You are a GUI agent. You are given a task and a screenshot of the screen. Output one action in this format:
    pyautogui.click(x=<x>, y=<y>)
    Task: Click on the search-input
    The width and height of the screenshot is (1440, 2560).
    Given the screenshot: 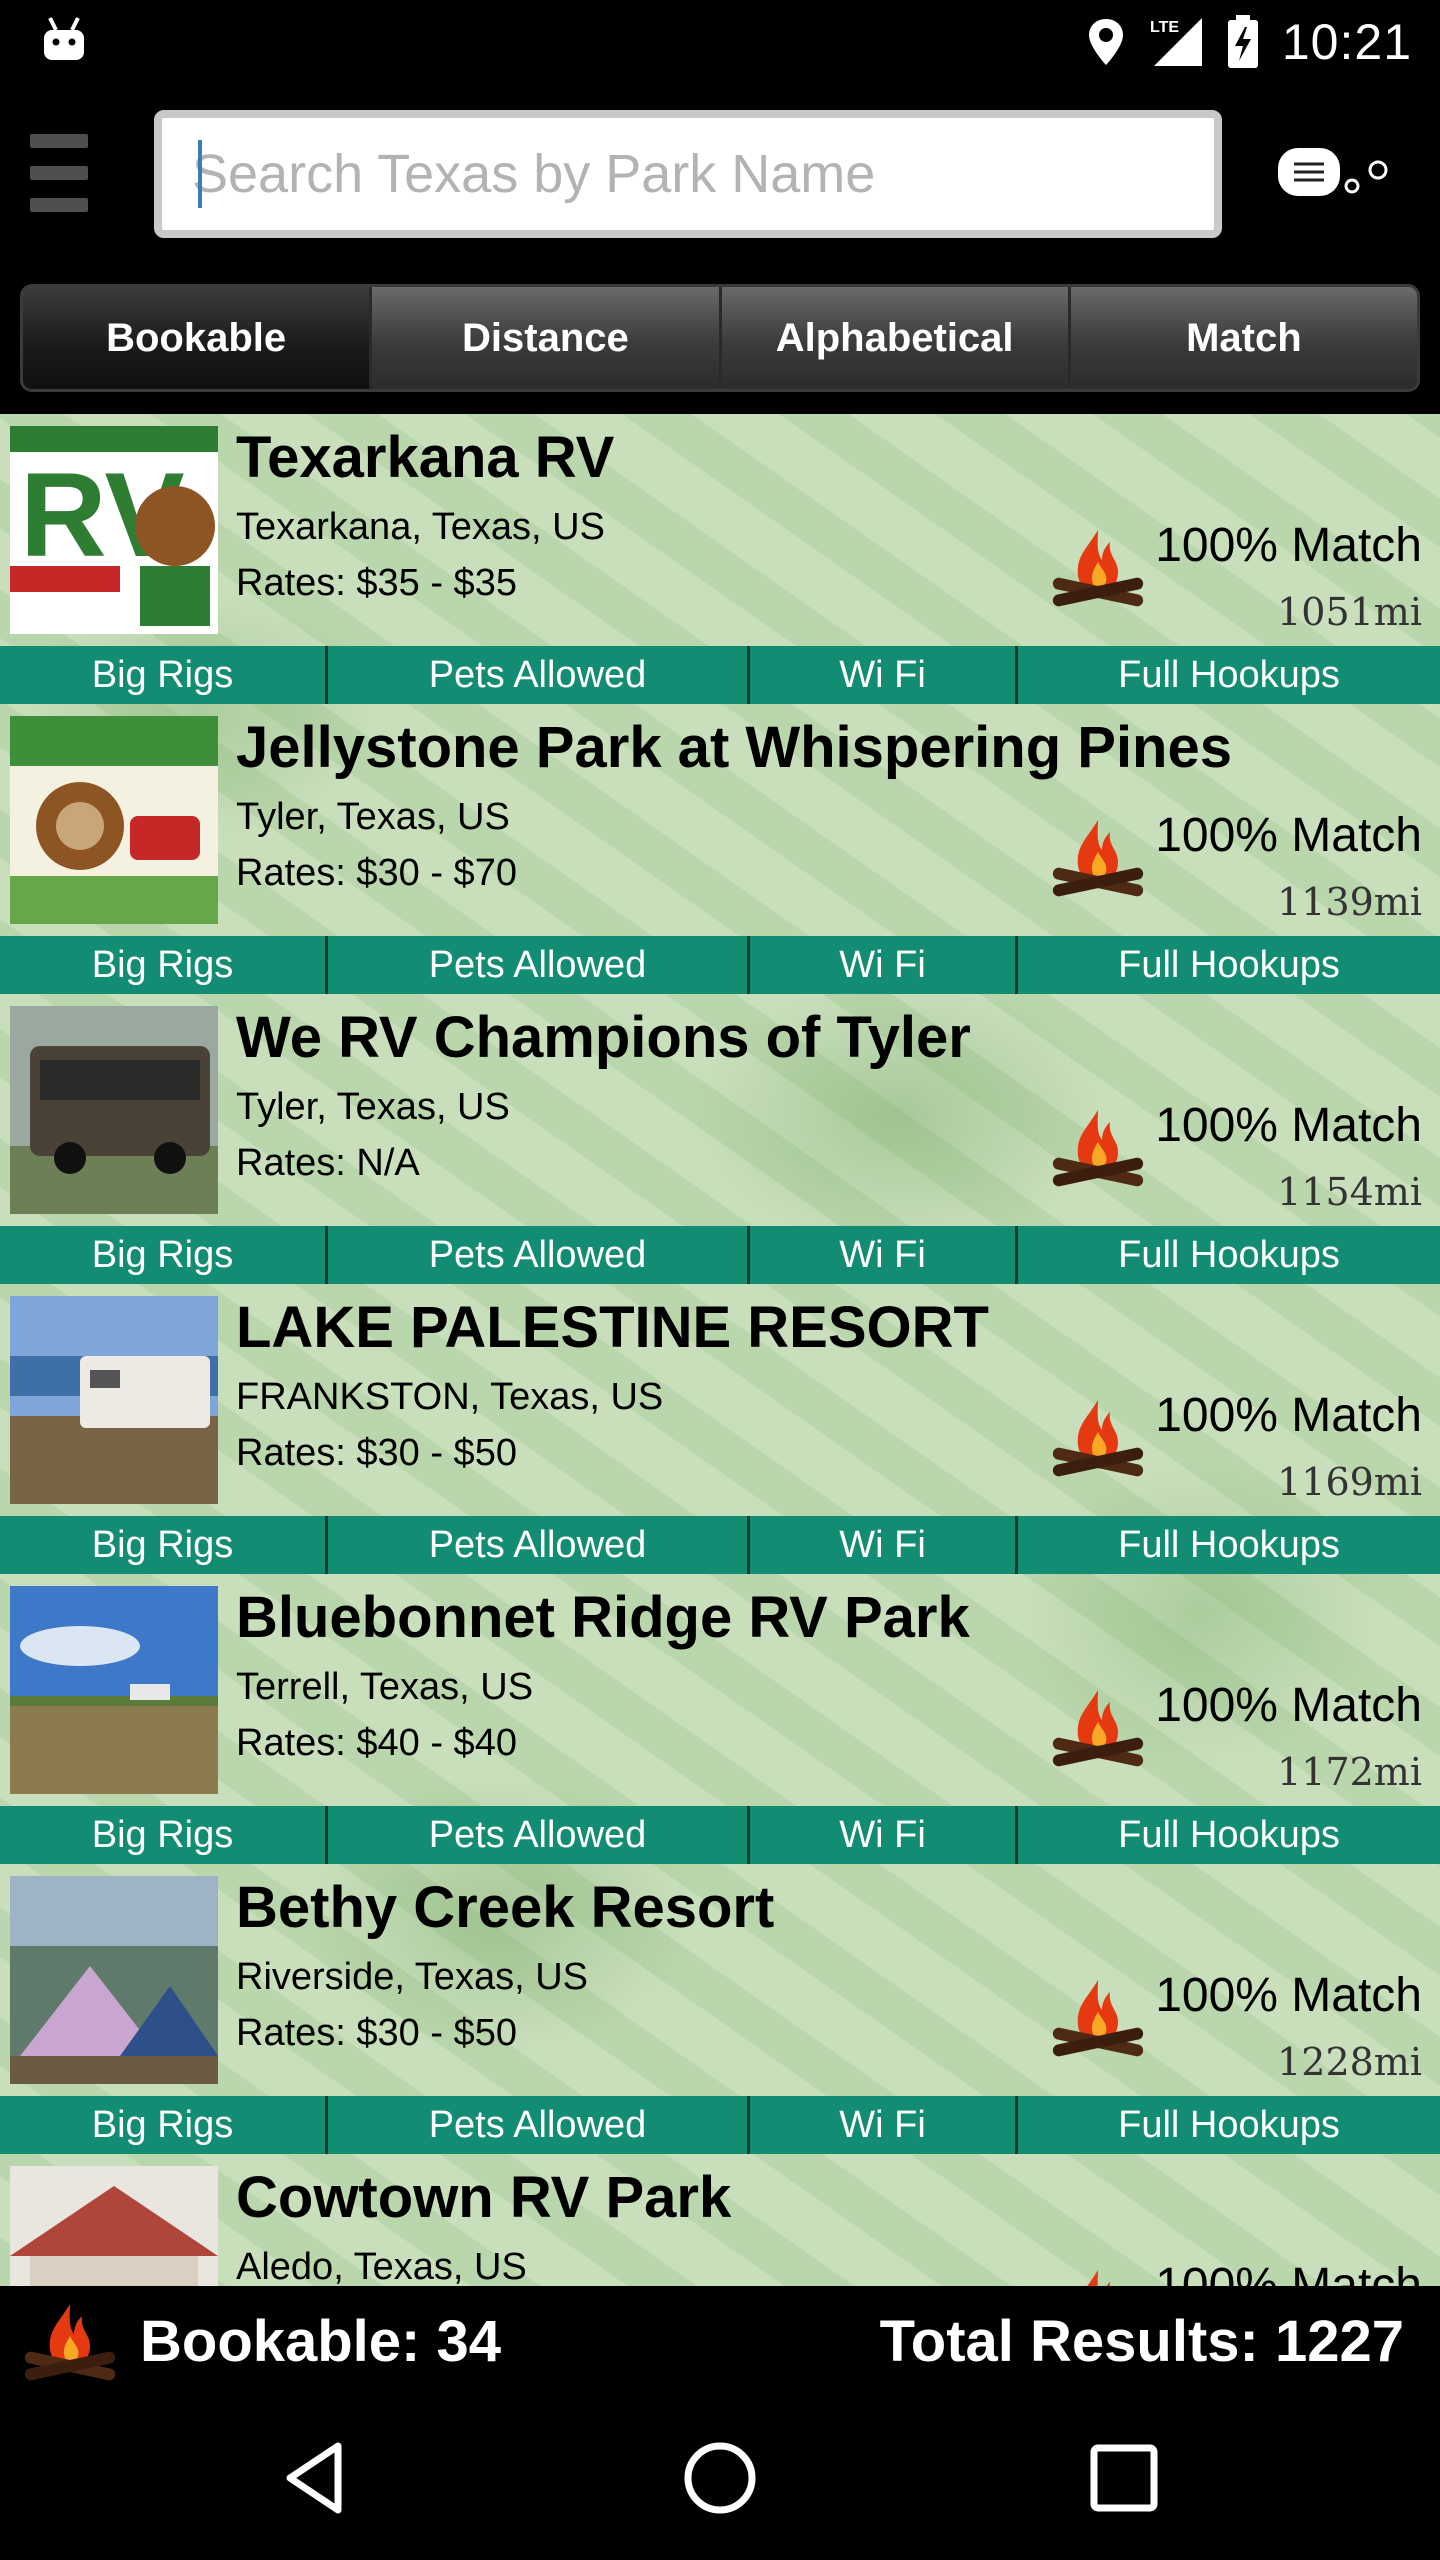 What is the action you would take?
    pyautogui.click(x=688, y=174)
    